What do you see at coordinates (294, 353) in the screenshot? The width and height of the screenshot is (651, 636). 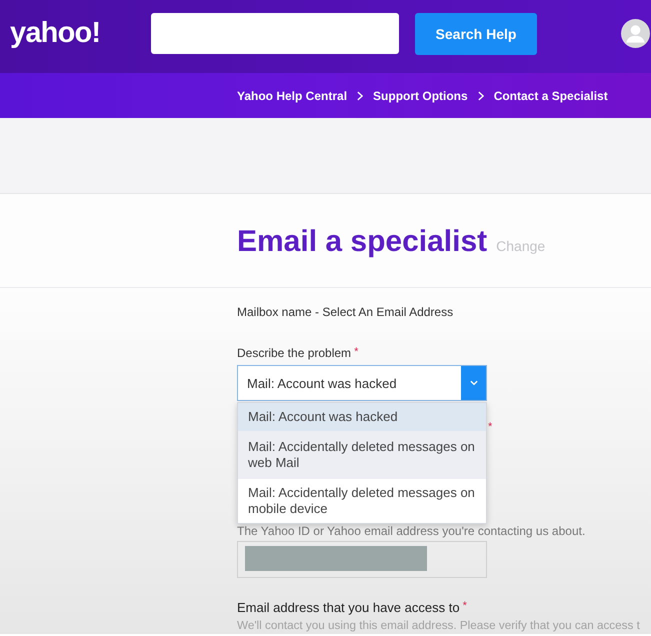 I see `field-label: Describe the problem` at bounding box center [294, 353].